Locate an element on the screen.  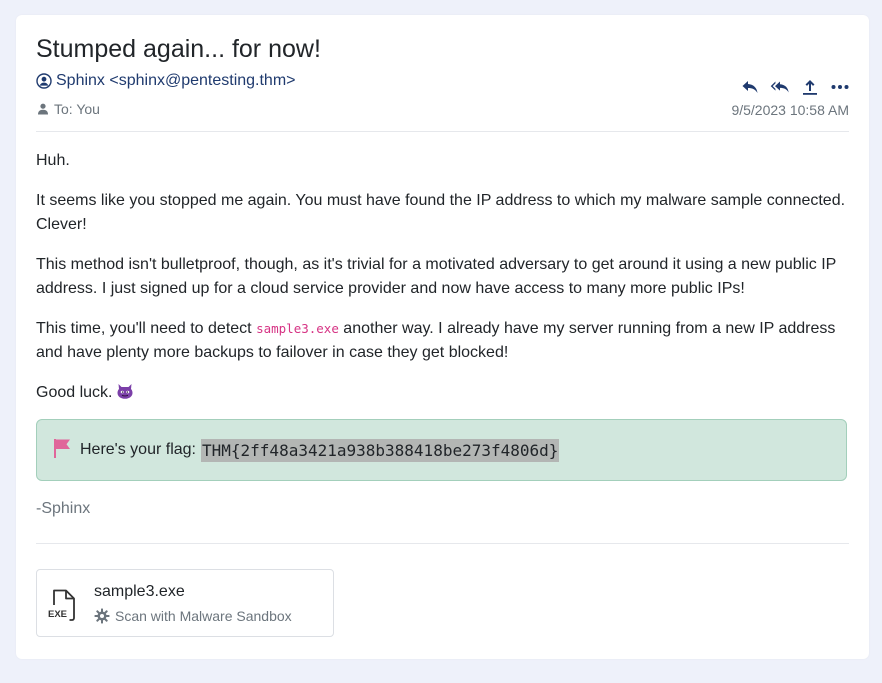
body-text: This time, you'll need to detect is located at coordinates (146, 328).